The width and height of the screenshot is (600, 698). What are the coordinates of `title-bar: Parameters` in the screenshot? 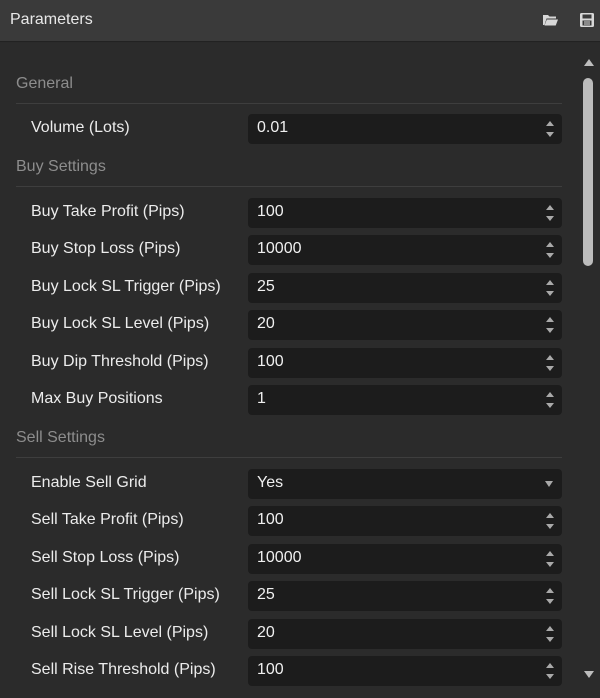 It's located at (300, 21).